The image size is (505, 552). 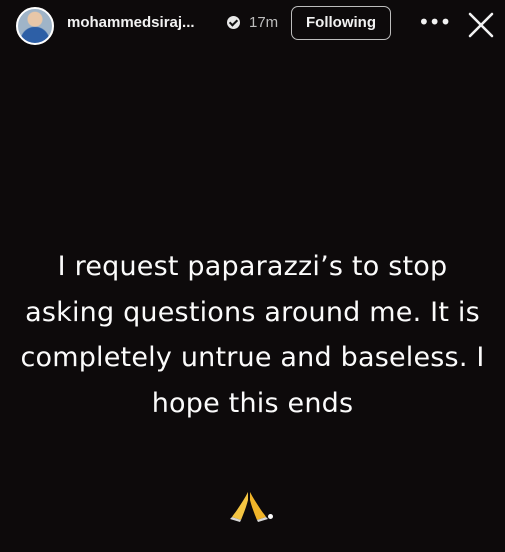 What do you see at coordinates (249, 506) in the screenshot?
I see `folded-hands-icon` at bounding box center [249, 506].